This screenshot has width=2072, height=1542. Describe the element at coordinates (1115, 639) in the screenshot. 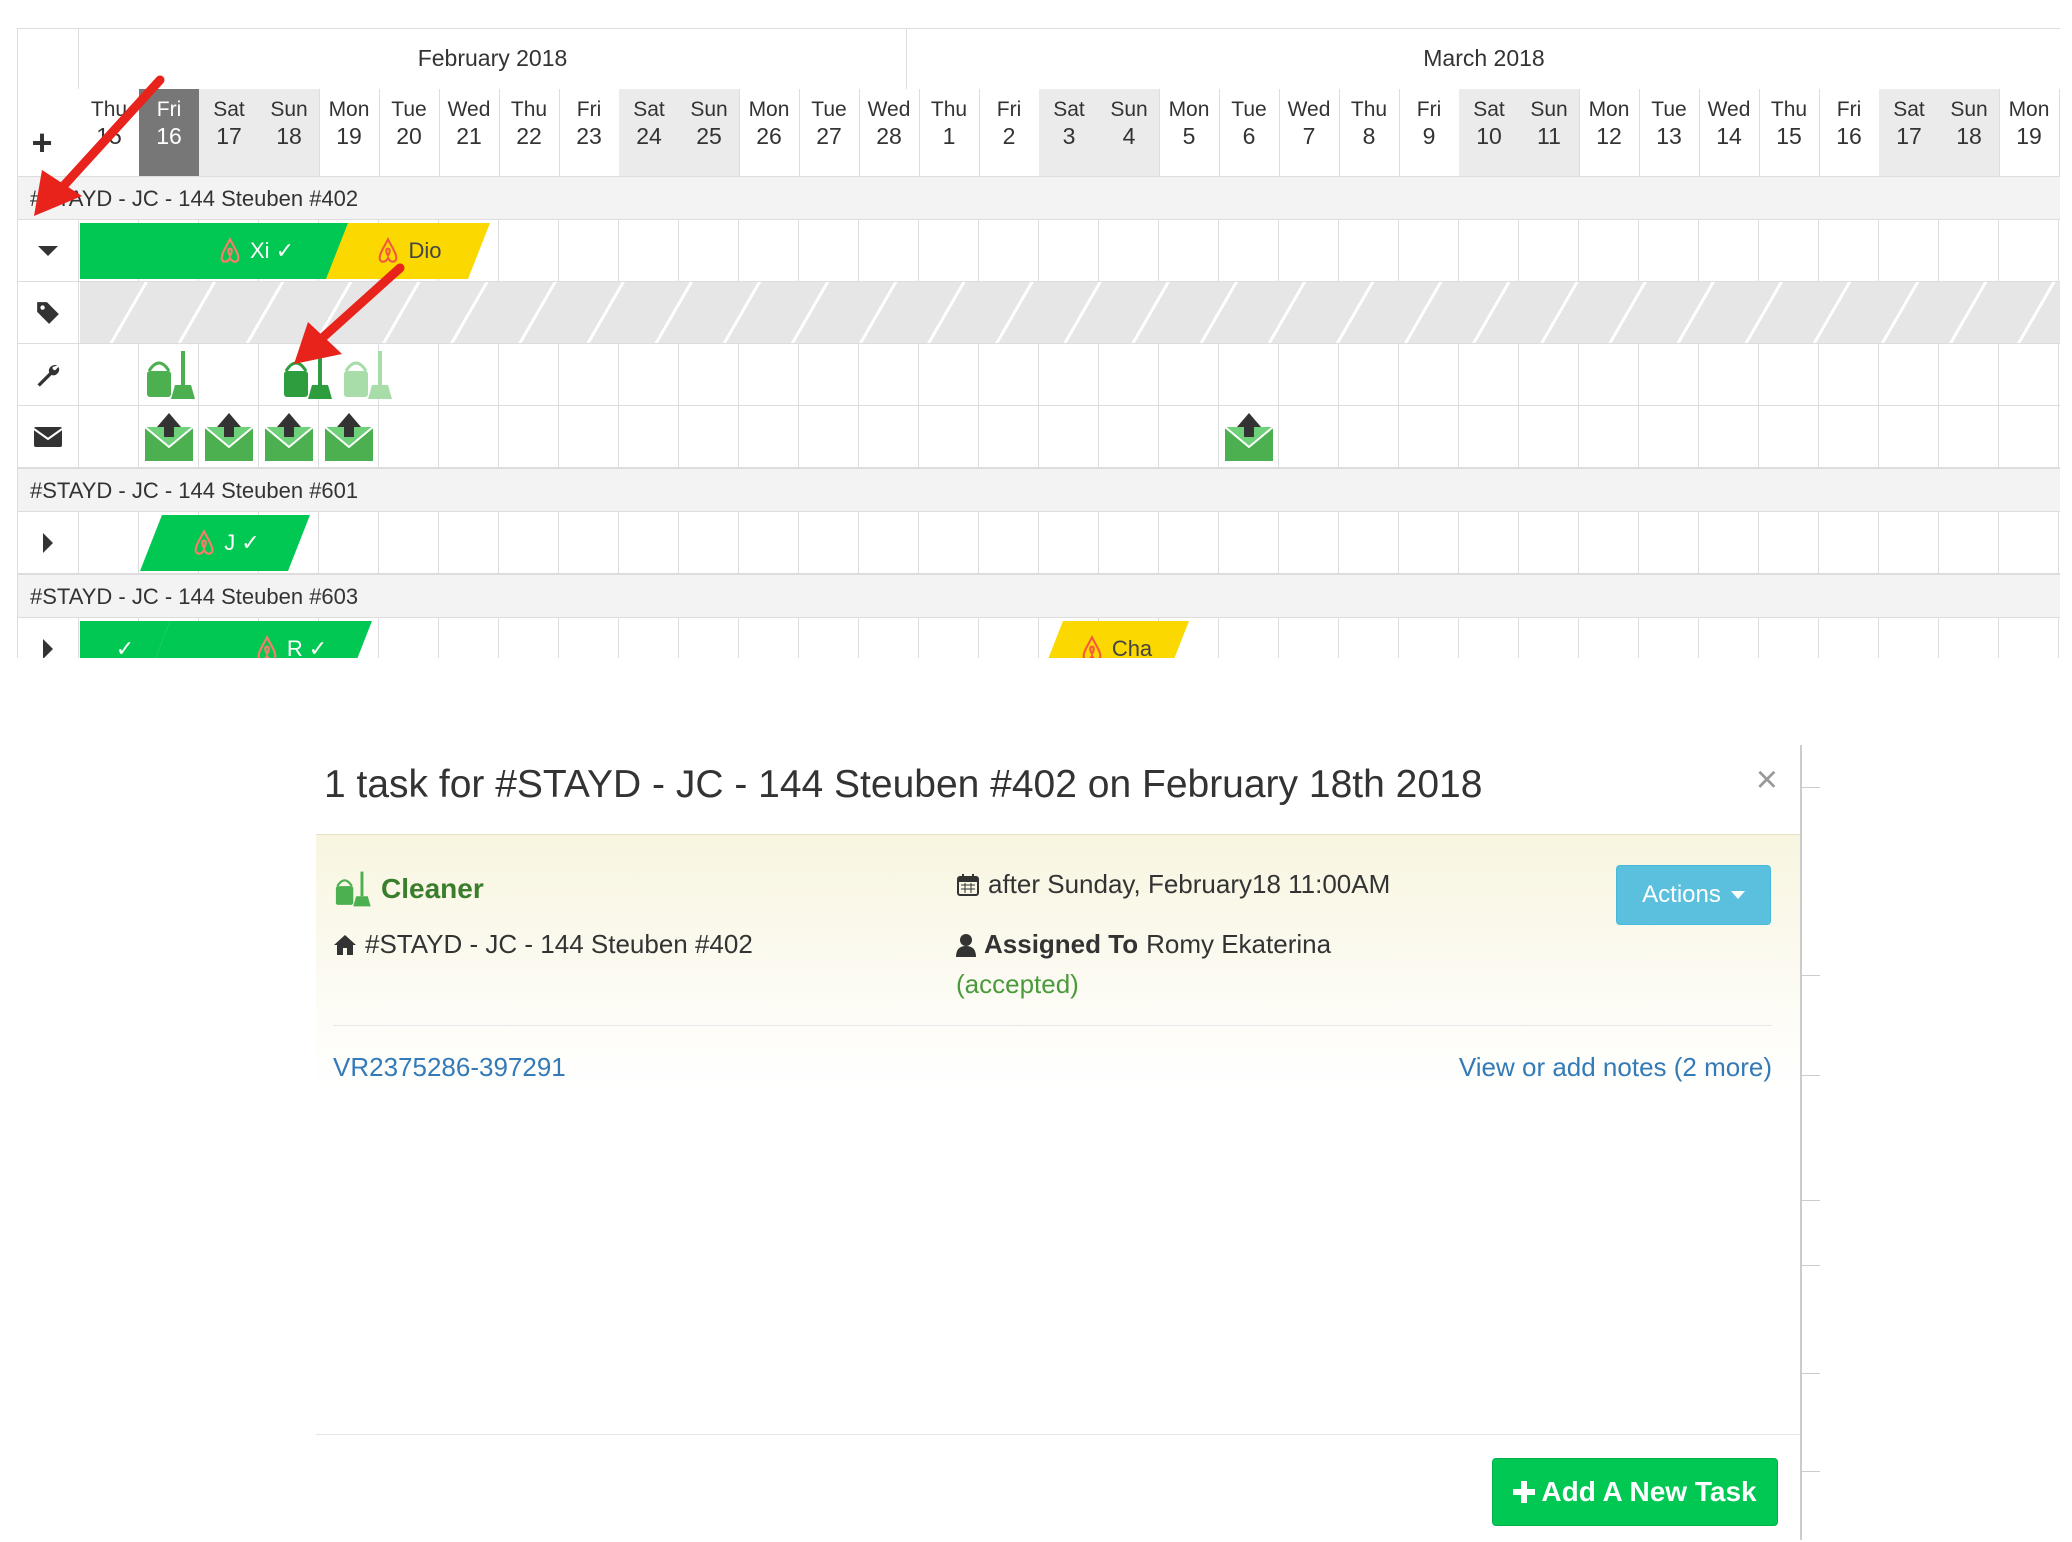

I see `booking-bar-cha: Cha` at that location.